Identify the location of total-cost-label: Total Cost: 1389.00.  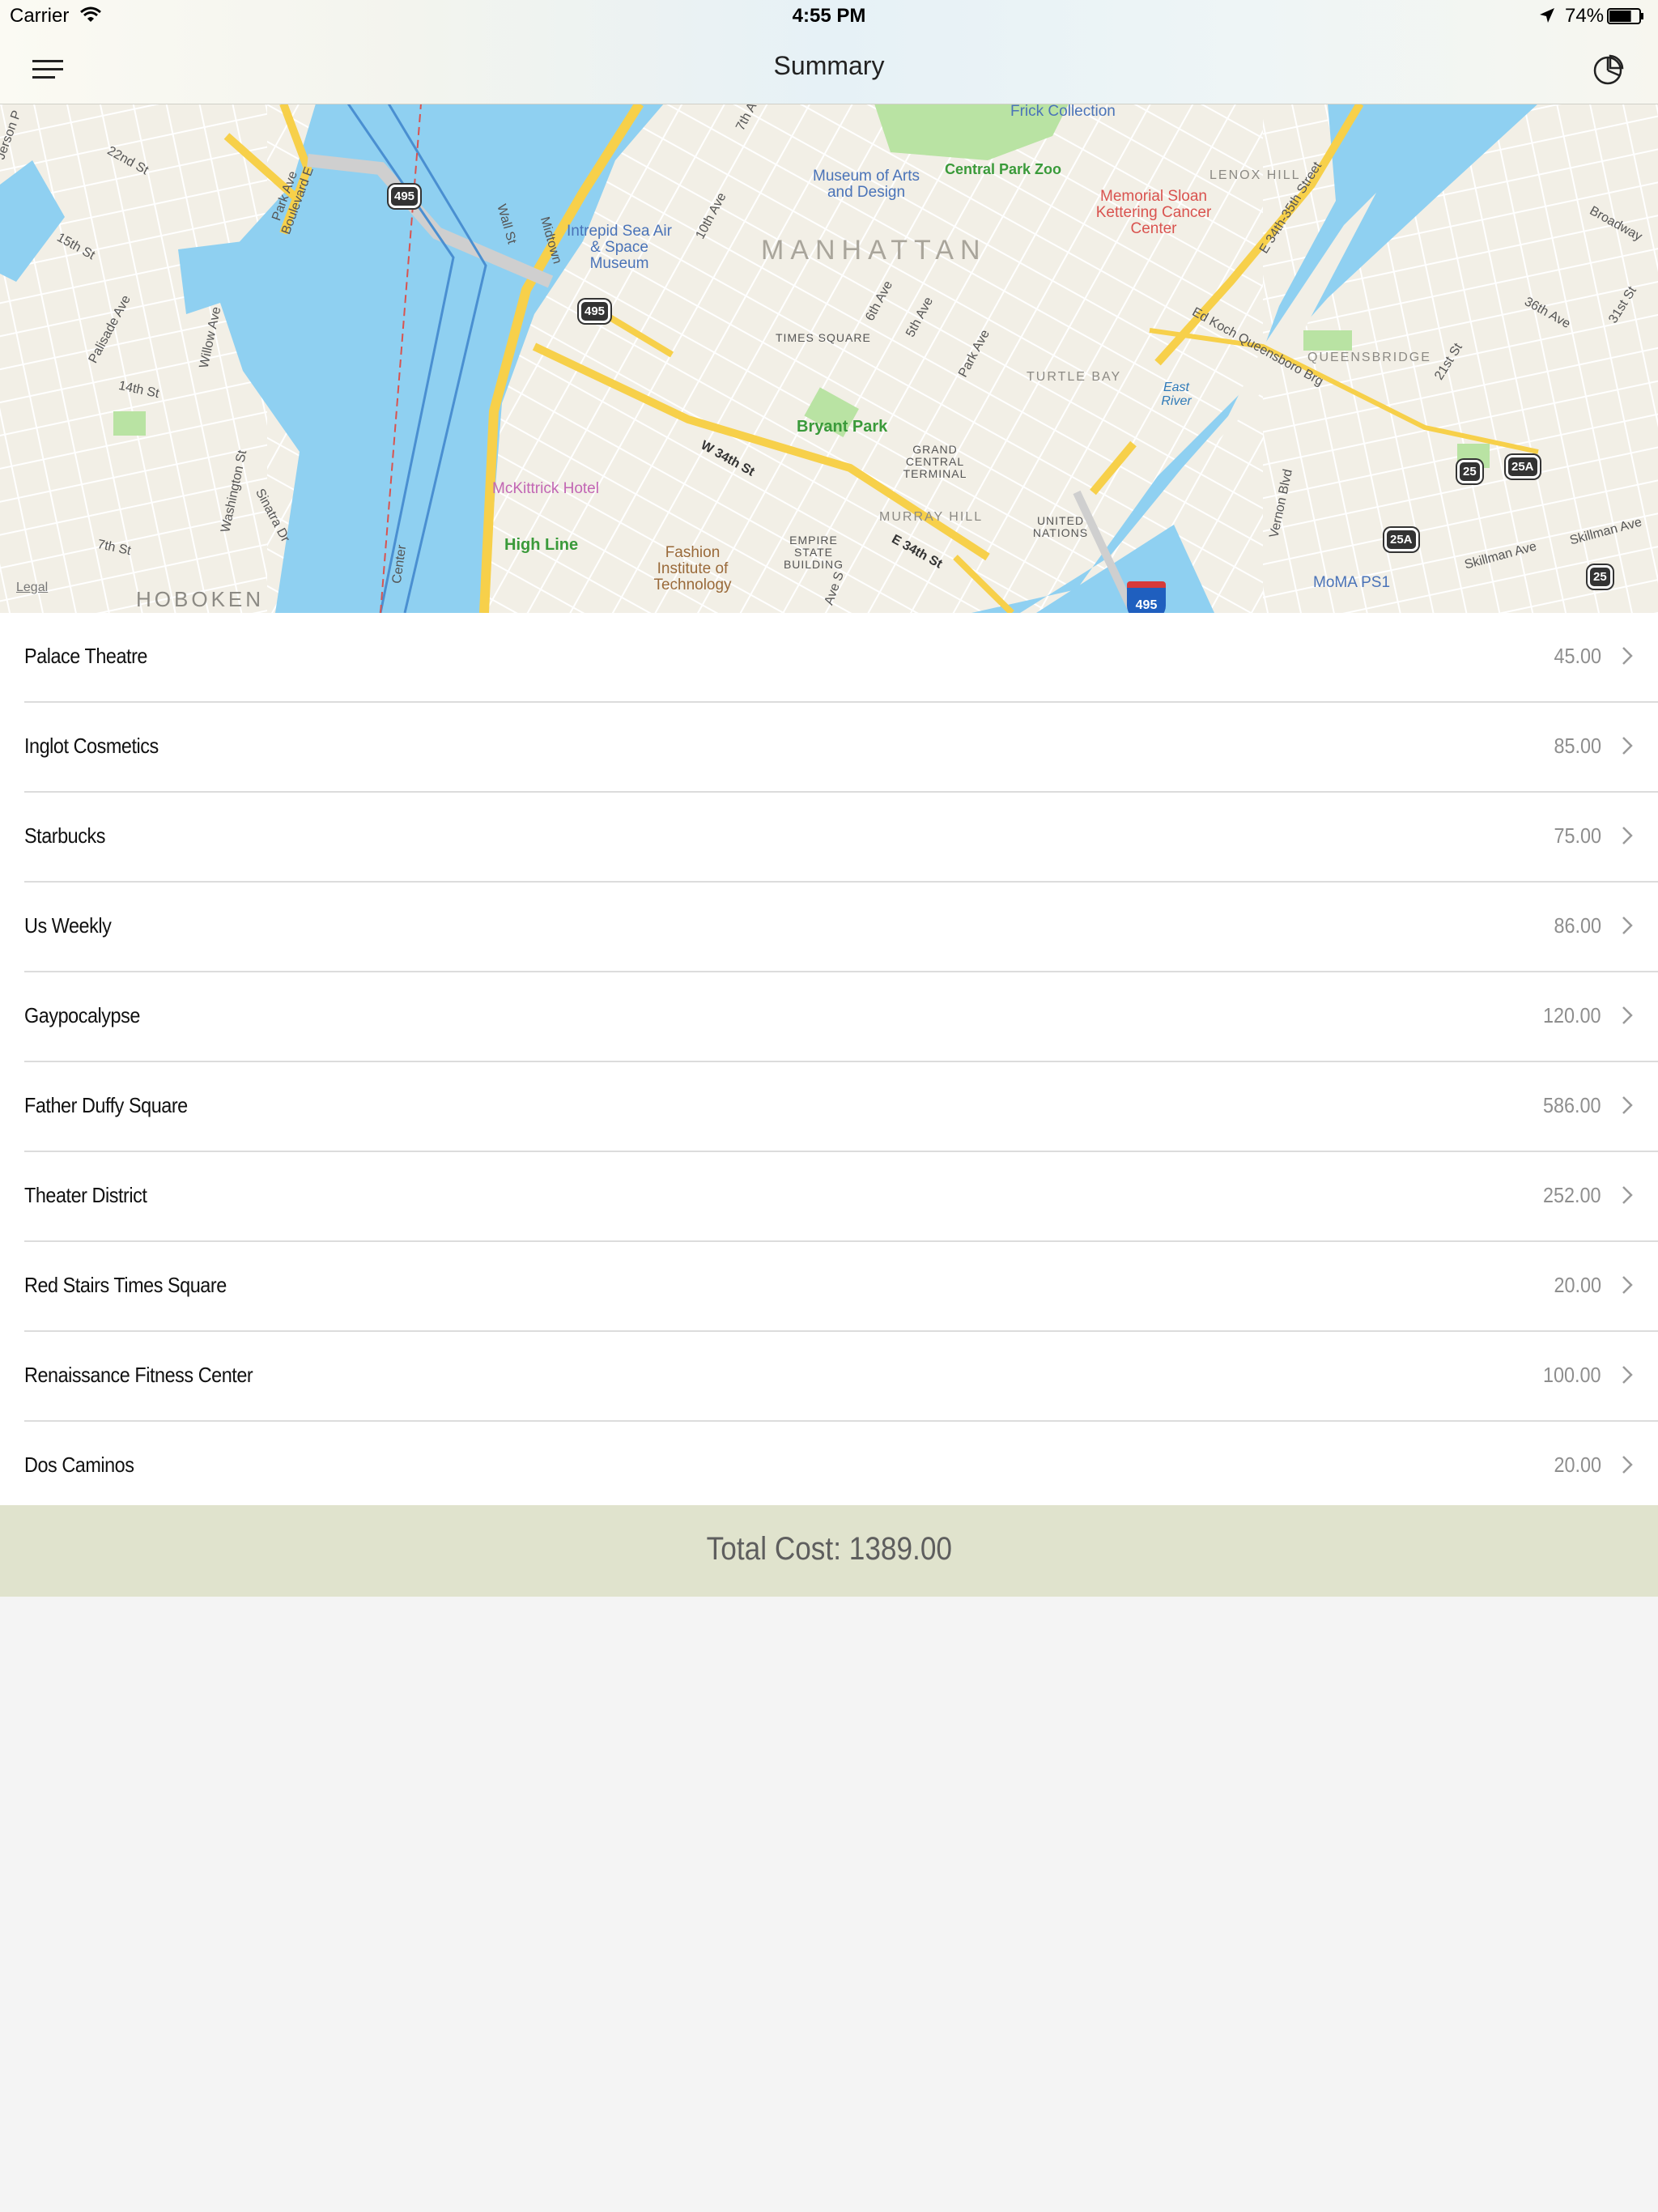
(829, 1549).